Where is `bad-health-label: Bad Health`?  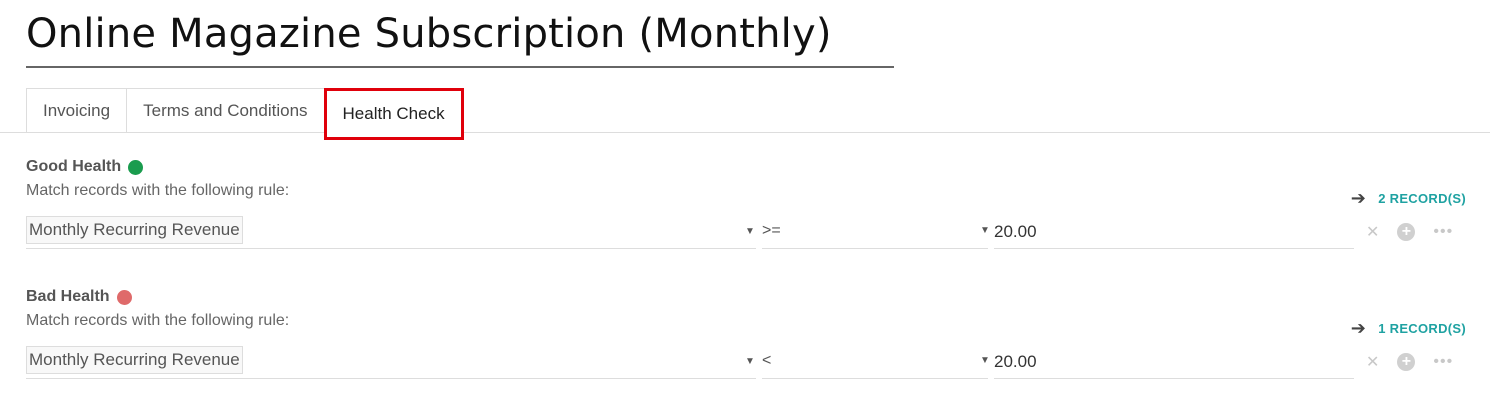 bad-health-label: Bad Health is located at coordinates (68, 296).